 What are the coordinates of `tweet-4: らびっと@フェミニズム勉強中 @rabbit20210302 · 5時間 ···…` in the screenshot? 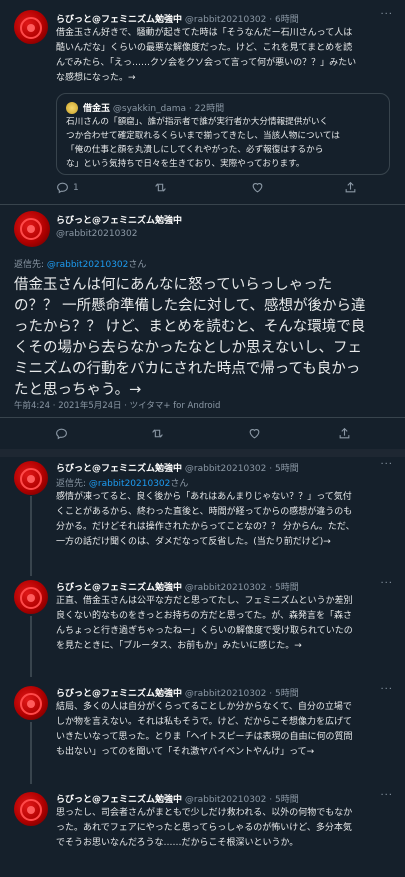 It's located at (202, 733).